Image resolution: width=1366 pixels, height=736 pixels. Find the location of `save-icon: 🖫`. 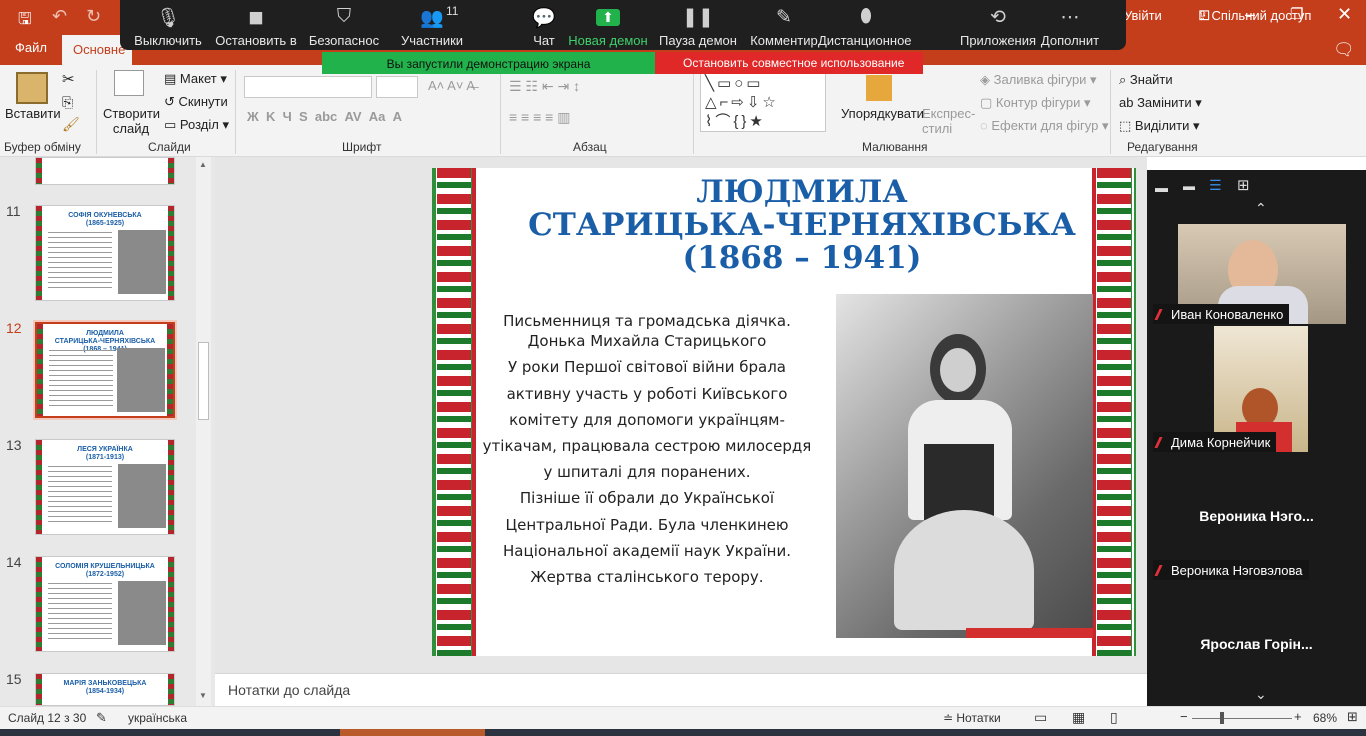

save-icon: 🖫 is located at coordinates (25, 21).